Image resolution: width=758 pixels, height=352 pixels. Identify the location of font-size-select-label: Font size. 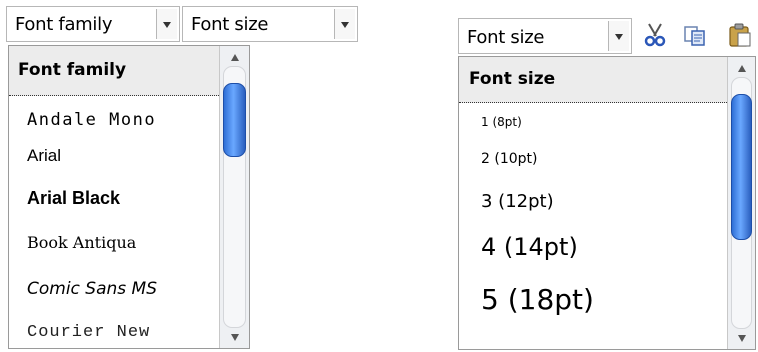
(230, 24).